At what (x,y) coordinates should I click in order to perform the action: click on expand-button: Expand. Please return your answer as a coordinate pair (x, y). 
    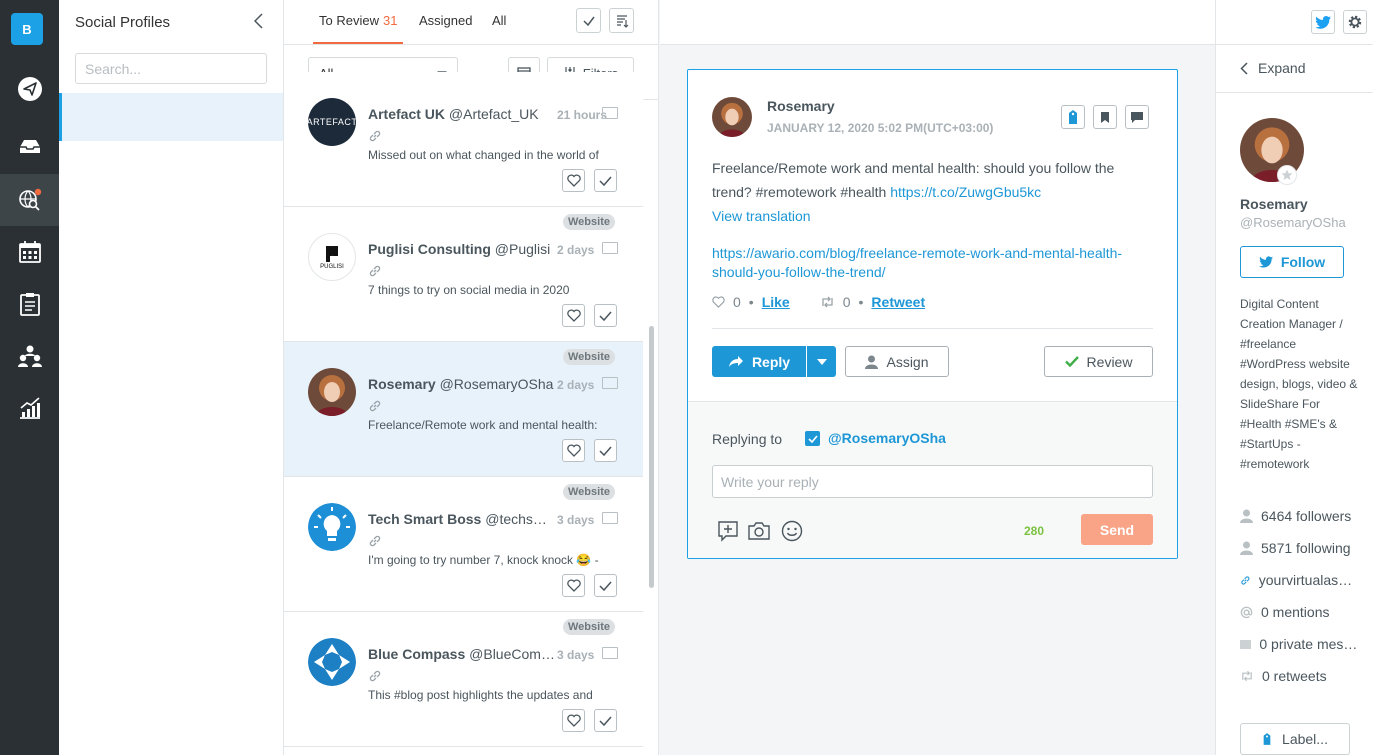
    Looking at the image, I should click on (1272, 68).